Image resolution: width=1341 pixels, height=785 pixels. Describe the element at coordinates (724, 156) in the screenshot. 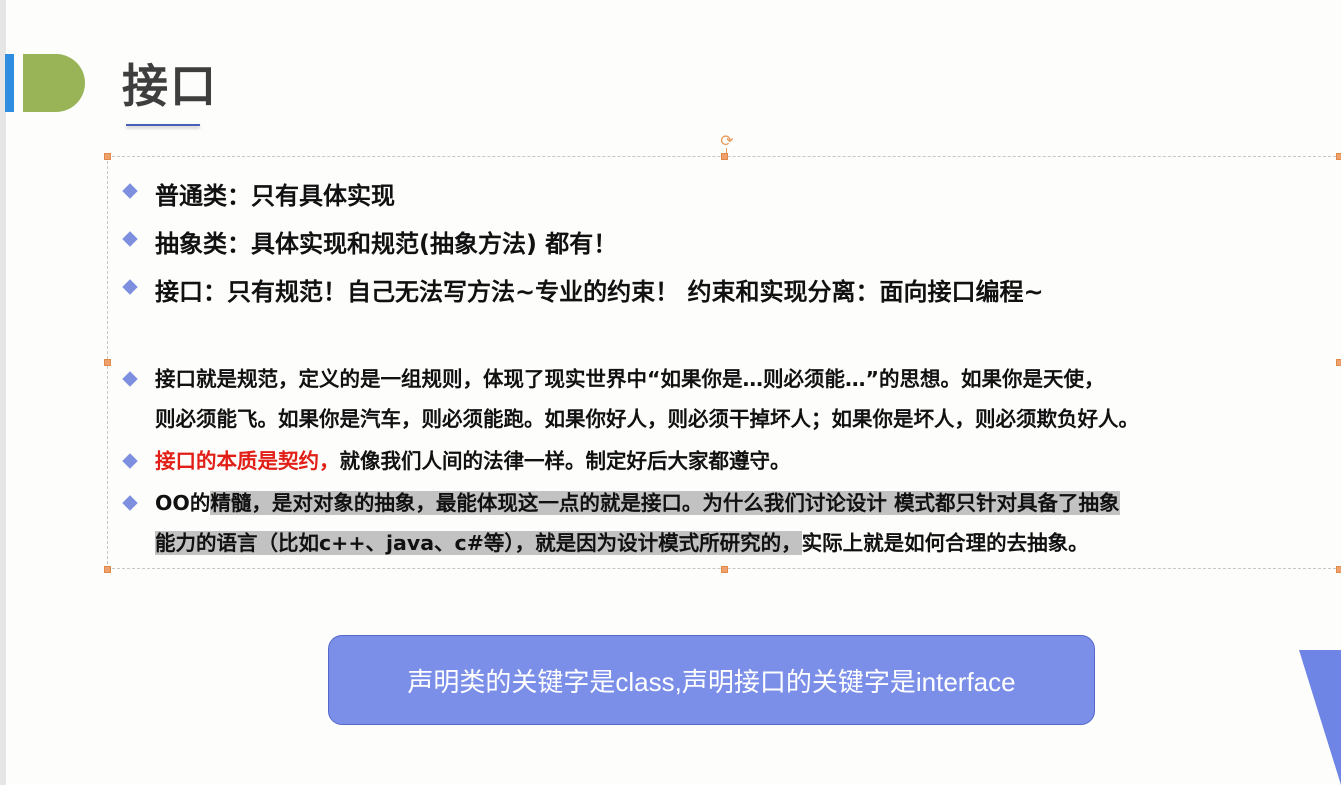

I see `resize-handle-top-center` at that location.